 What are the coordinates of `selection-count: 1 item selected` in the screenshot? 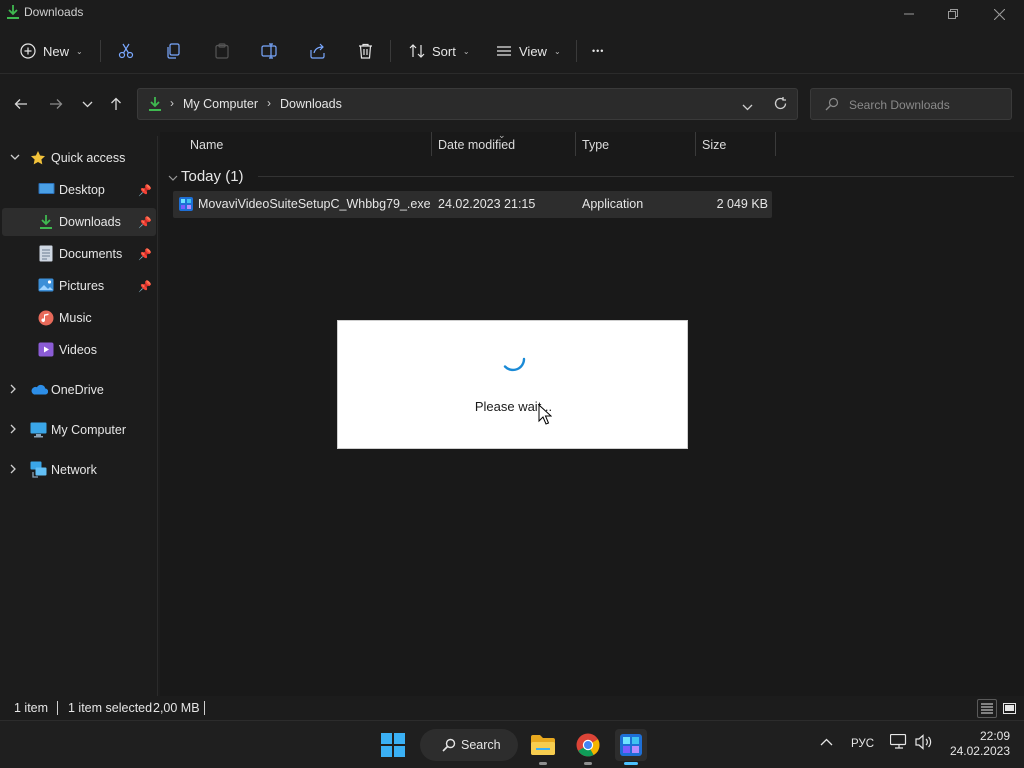 It's located at (110, 708).